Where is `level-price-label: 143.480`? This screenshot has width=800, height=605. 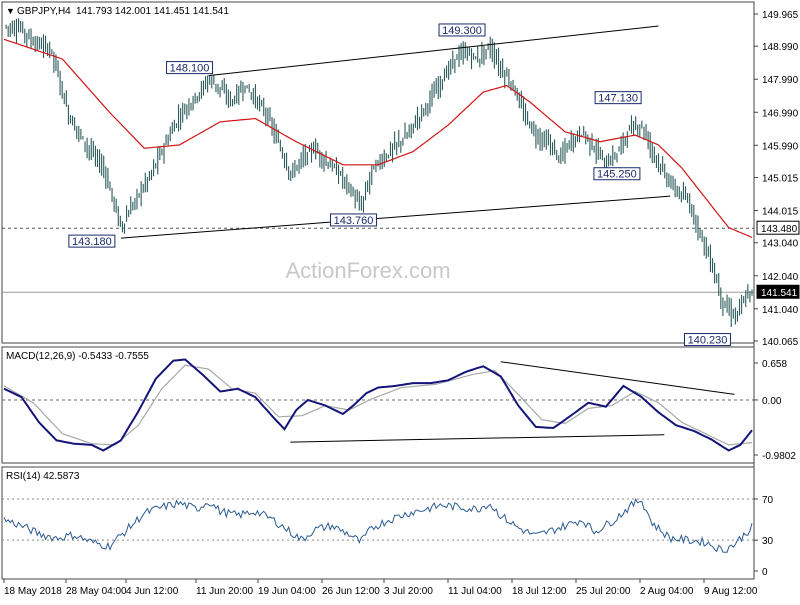
level-price-label: 143.480 is located at coordinates (779, 229).